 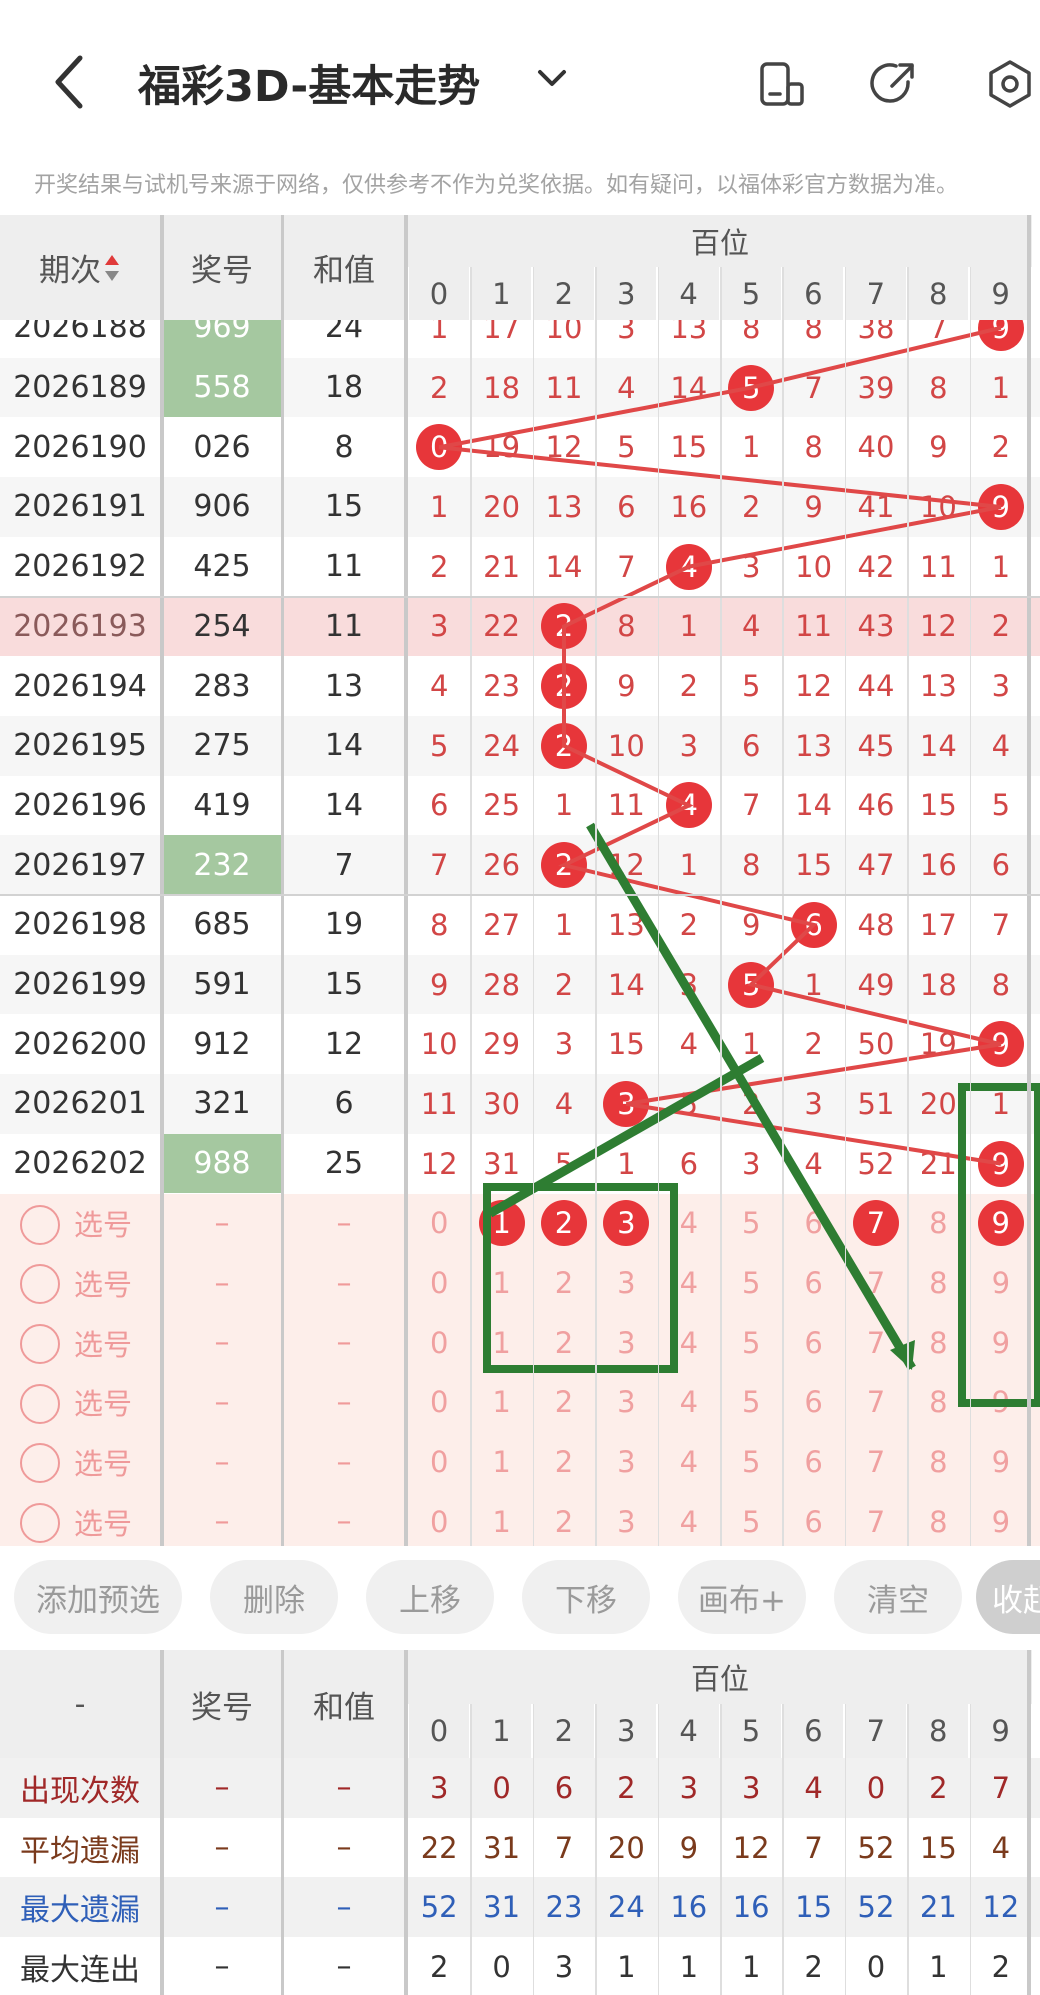 What do you see at coordinates (563, 1731) in the screenshot?
I see `stats-digit-header-cell: 2` at bounding box center [563, 1731].